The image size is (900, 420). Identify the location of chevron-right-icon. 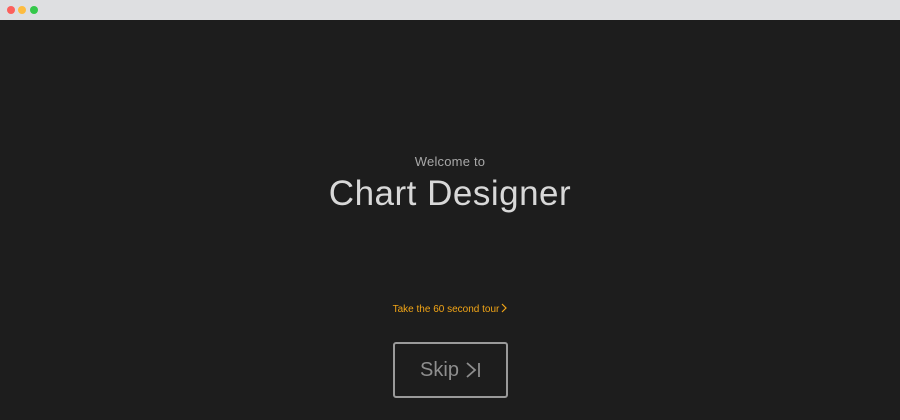
(504, 309).